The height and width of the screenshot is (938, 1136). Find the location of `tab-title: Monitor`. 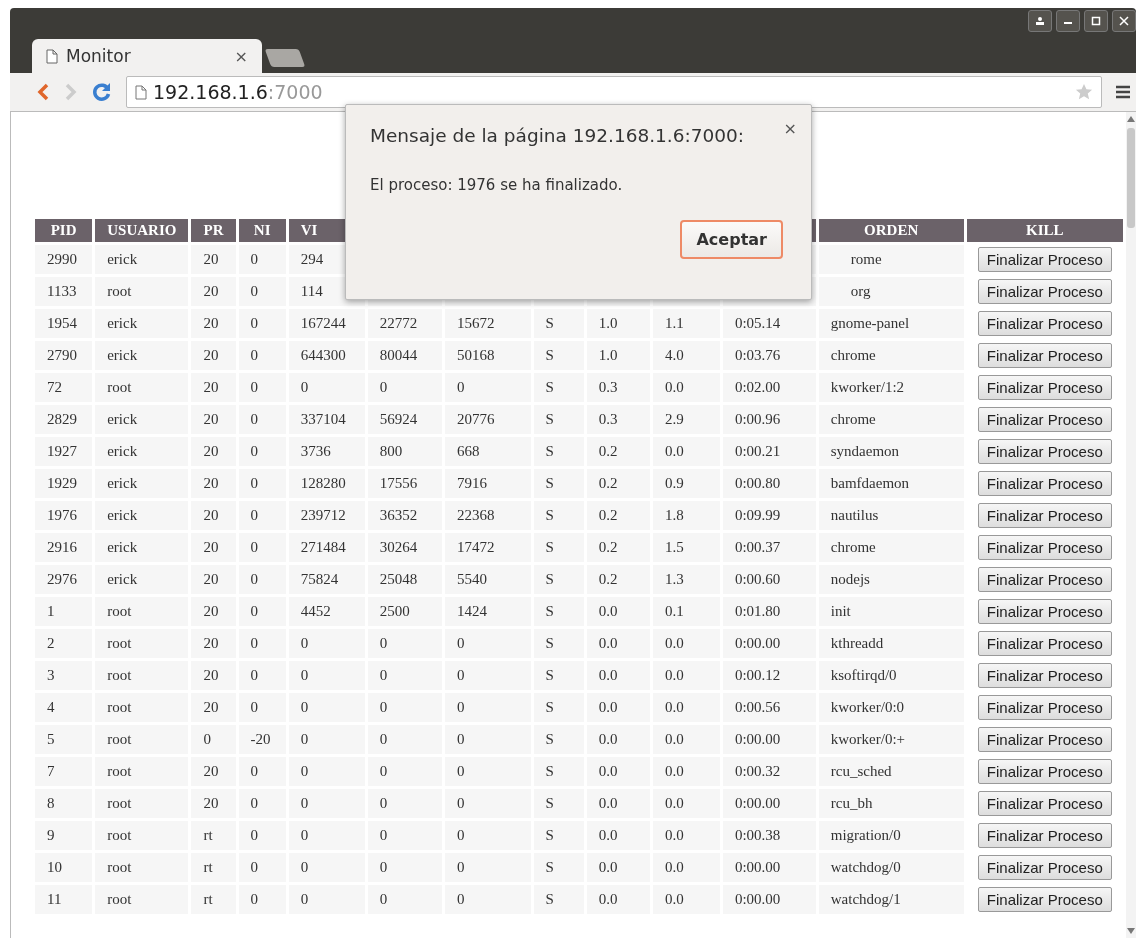

tab-title: Monitor is located at coordinates (99, 56).